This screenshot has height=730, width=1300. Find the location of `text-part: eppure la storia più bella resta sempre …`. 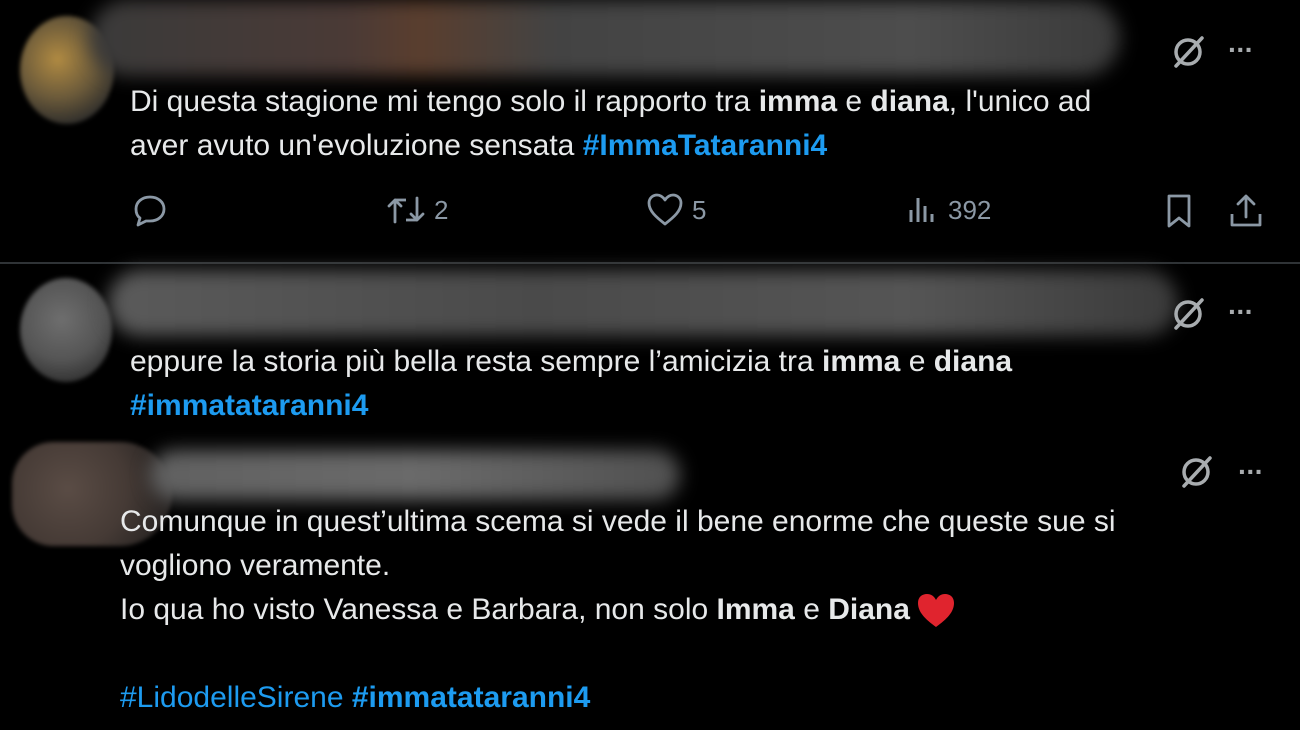

text-part: eppure la storia più bella resta sempre … is located at coordinates (476, 361).